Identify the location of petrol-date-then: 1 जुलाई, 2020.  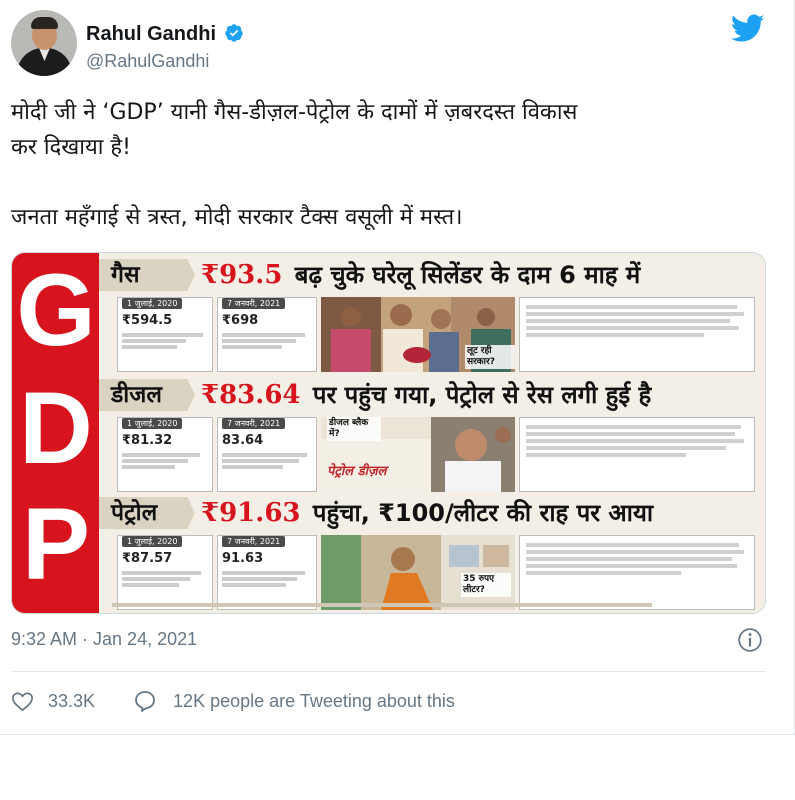
(152, 541).